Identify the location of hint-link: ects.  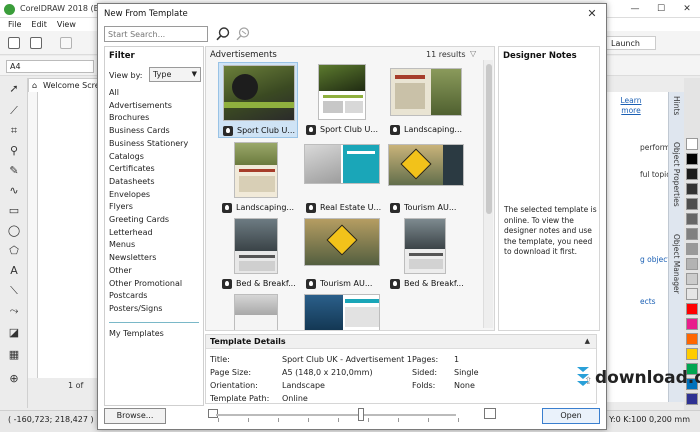
(648, 301).